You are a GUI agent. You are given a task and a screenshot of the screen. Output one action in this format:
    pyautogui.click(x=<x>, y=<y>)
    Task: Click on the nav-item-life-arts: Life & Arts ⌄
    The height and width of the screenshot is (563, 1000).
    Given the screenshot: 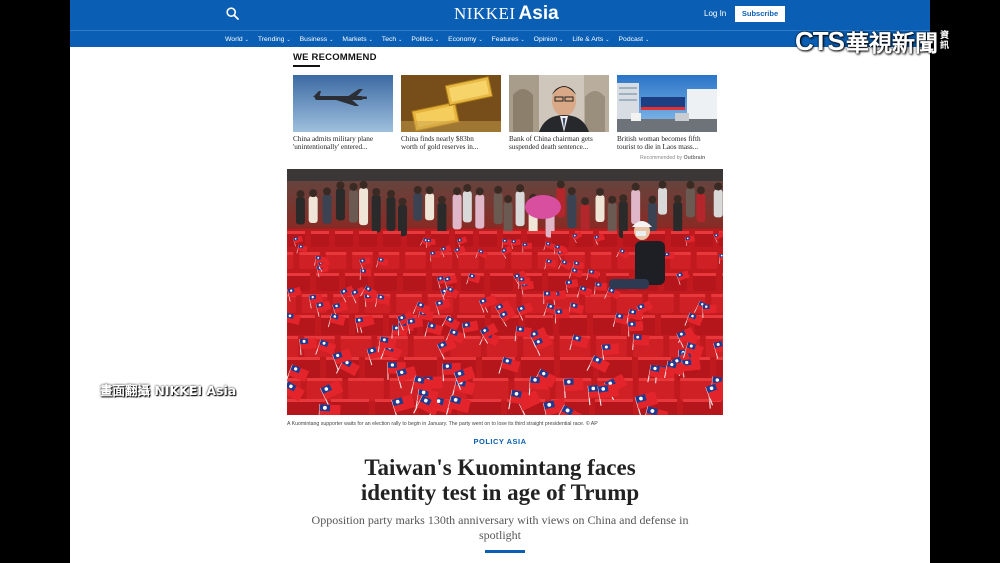 What is the action you would take?
    pyautogui.click(x=590, y=39)
    